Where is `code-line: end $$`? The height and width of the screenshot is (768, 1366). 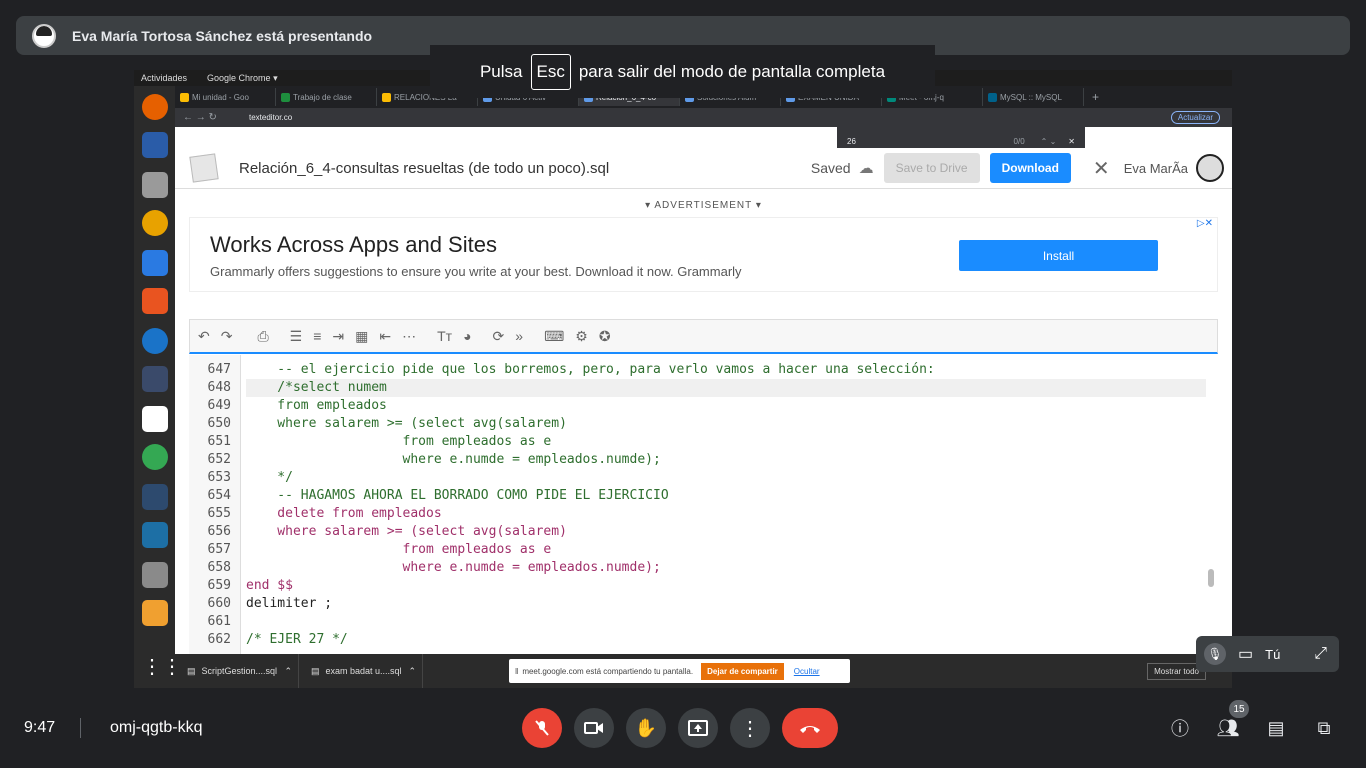
code-line: end $$ is located at coordinates (269, 586).